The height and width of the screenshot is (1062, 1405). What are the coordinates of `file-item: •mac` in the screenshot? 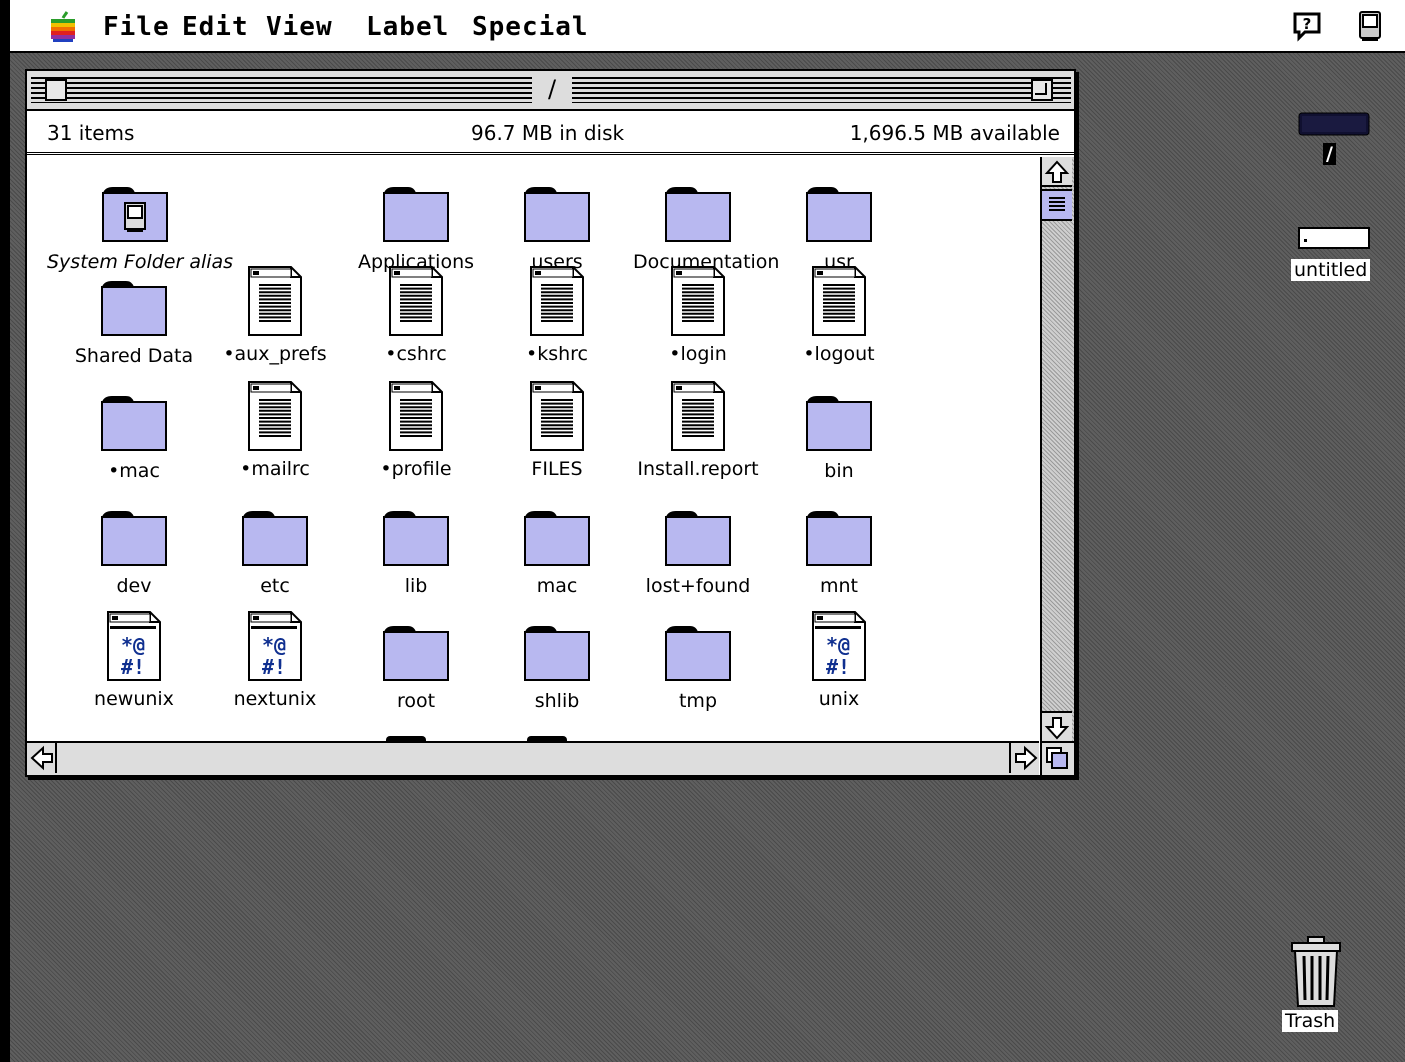 It's located at (134, 437).